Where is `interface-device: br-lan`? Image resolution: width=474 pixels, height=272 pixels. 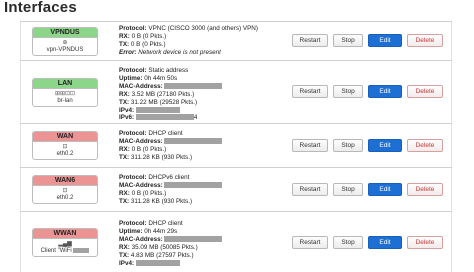
interface-device: br-lan is located at coordinates (65, 100).